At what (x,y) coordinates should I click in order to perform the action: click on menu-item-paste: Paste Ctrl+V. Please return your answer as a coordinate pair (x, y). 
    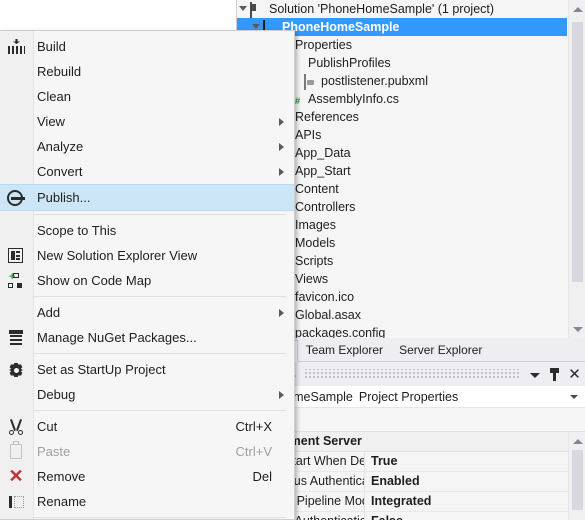
    Looking at the image, I should click on (147, 451).